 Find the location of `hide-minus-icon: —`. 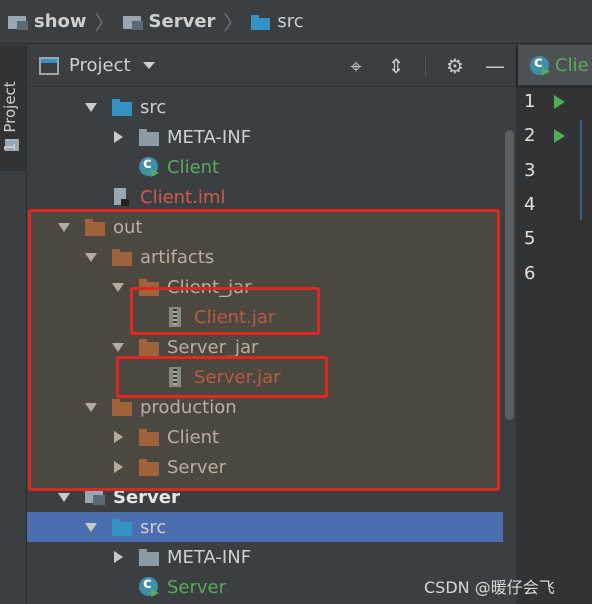

hide-minus-icon: — is located at coordinates (495, 66).